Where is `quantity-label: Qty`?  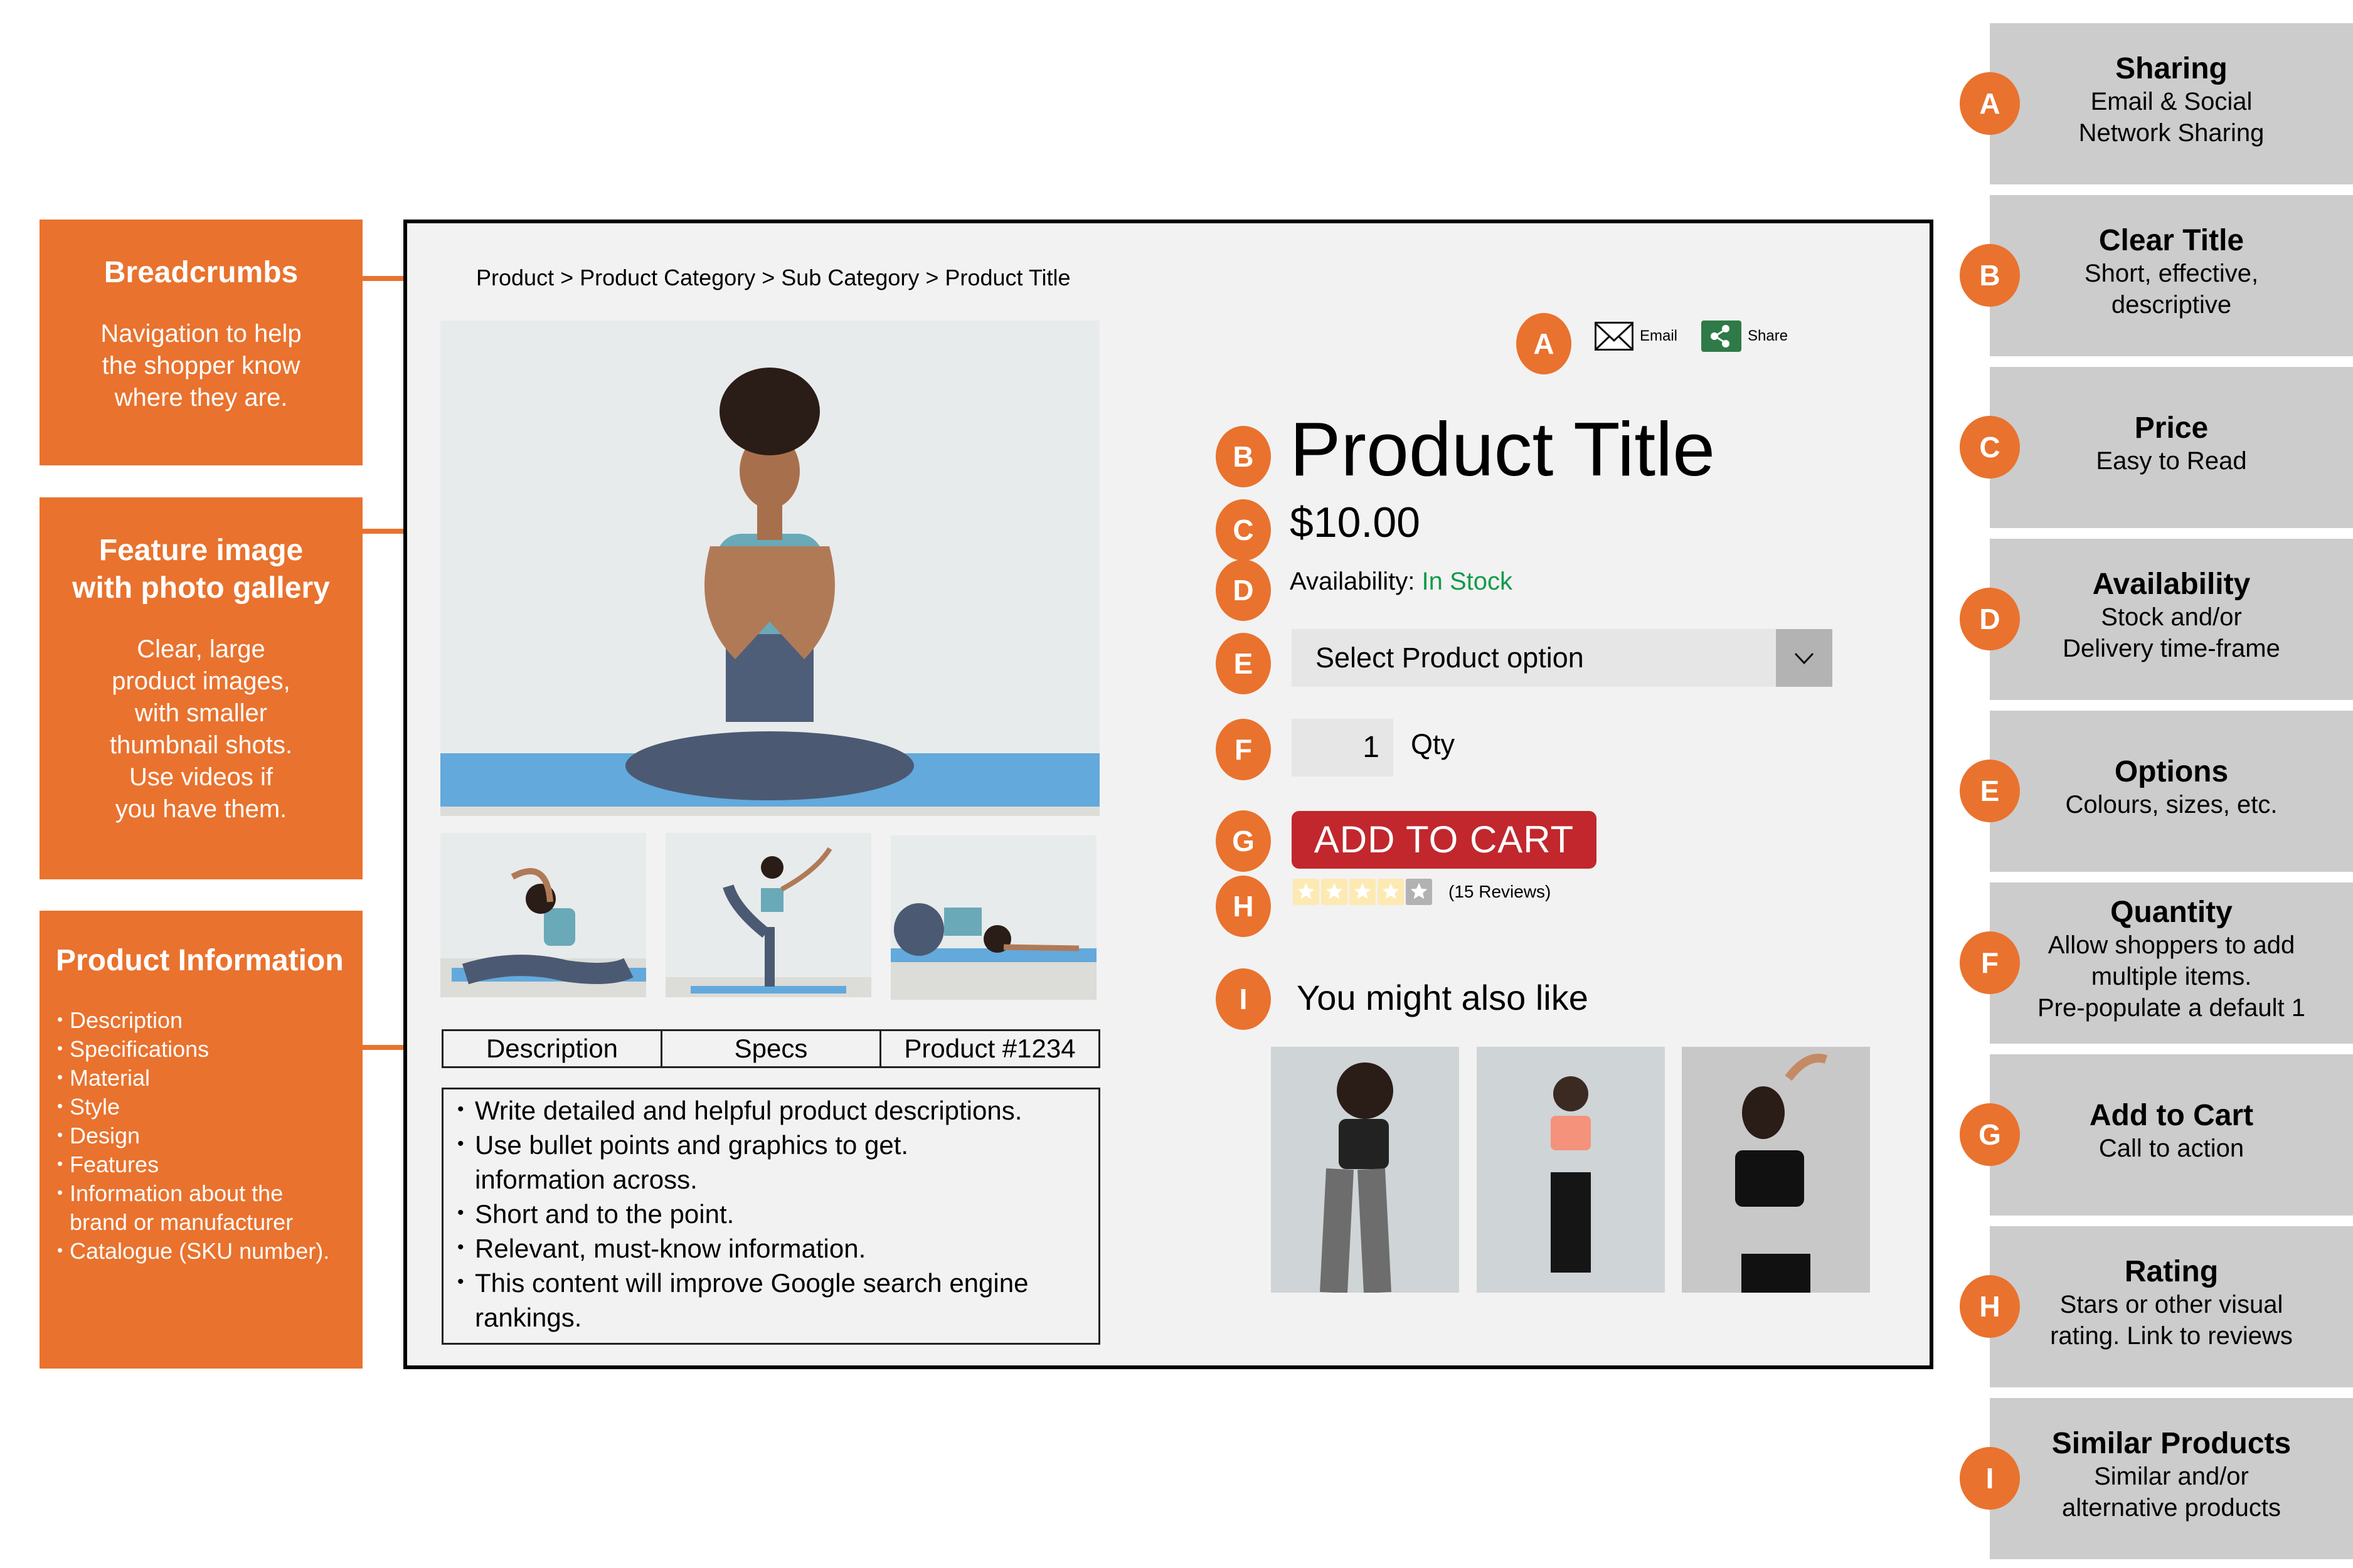
quantity-label: Qty is located at coordinates (1433, 744).